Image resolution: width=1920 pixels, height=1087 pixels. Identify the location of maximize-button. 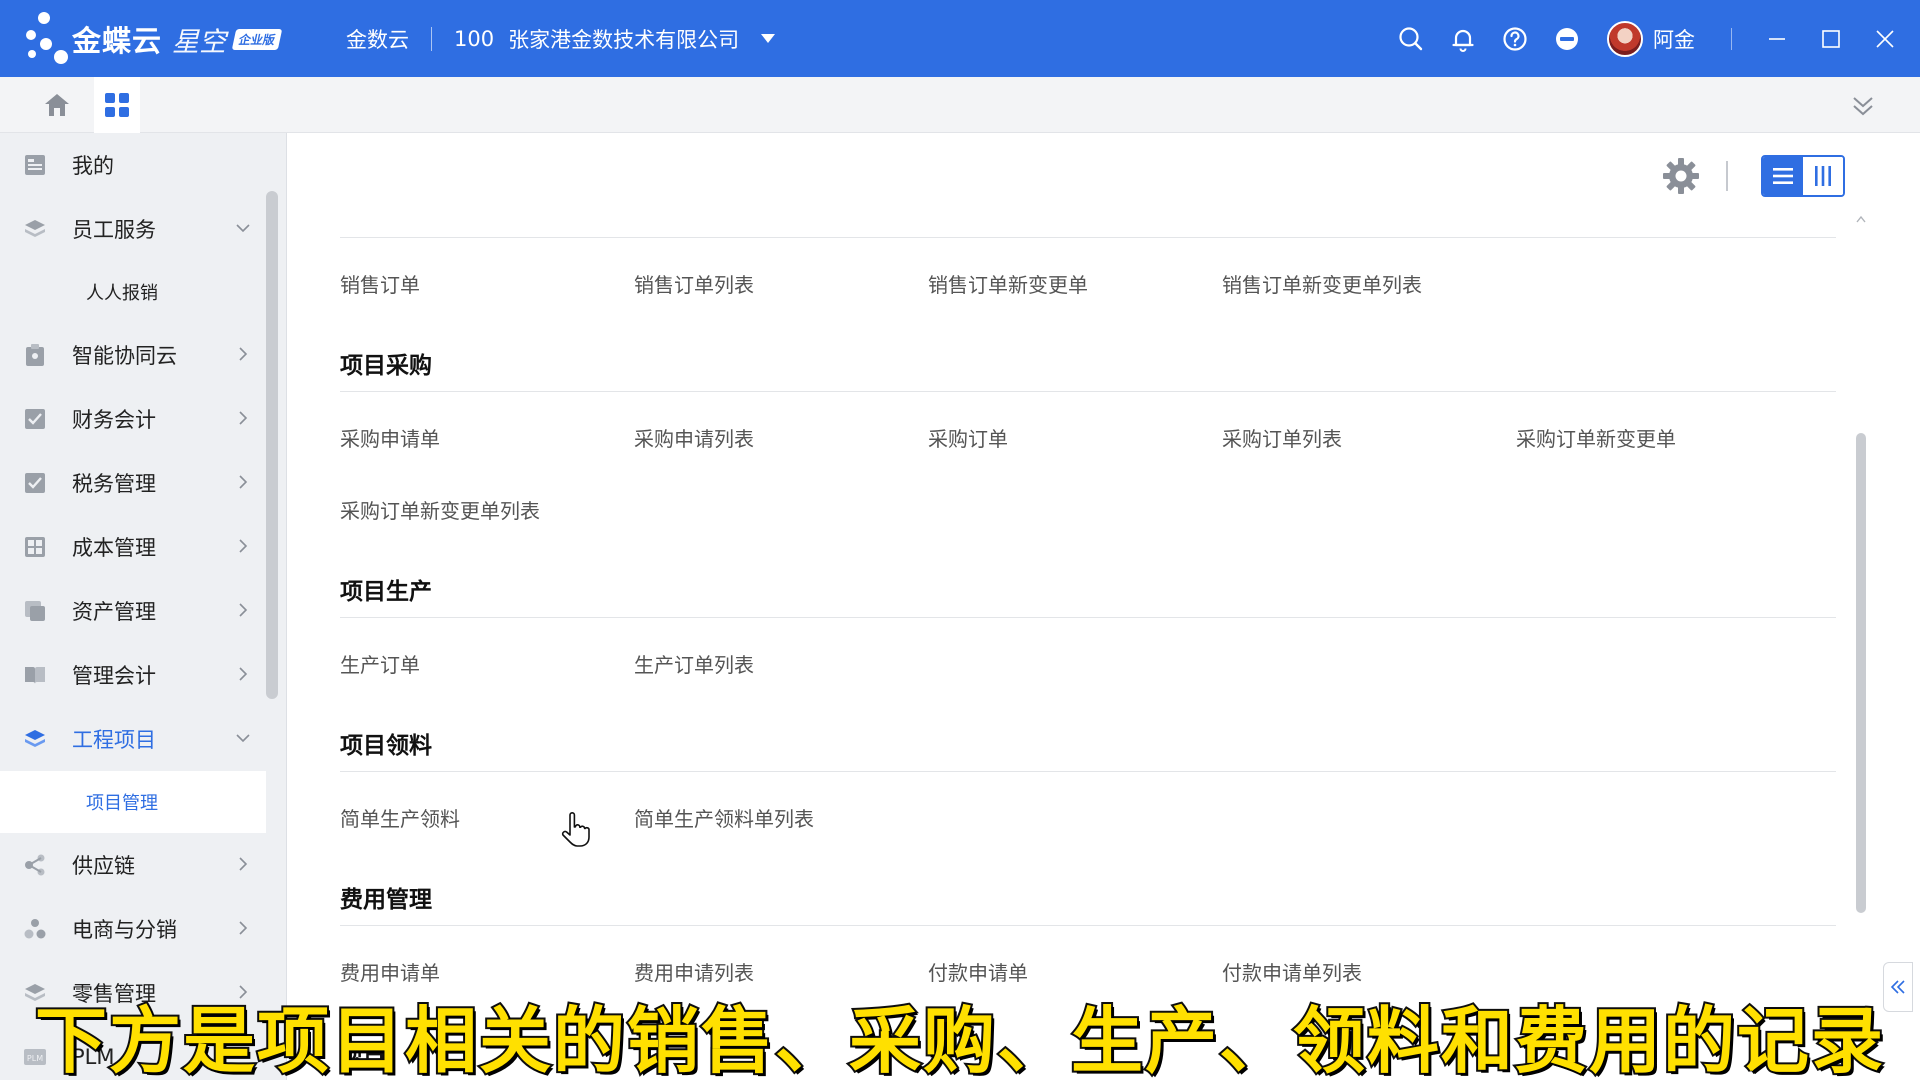
(1831, 38).